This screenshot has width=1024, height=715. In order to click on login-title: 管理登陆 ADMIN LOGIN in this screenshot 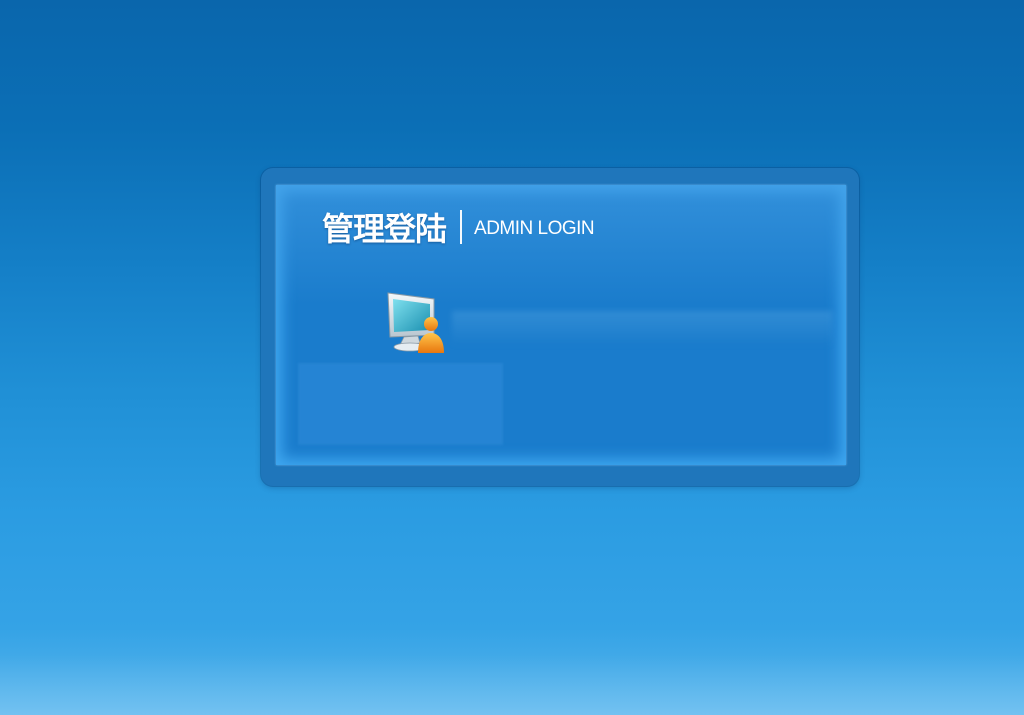, I will do `click(458, 227)`.